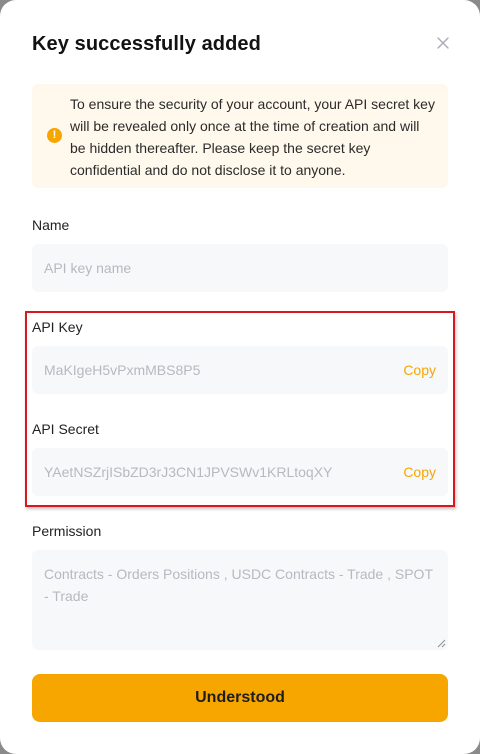  Describe the element at coordinates (208, 268) in the screenshot. I see `api-key-name-input` at that location.